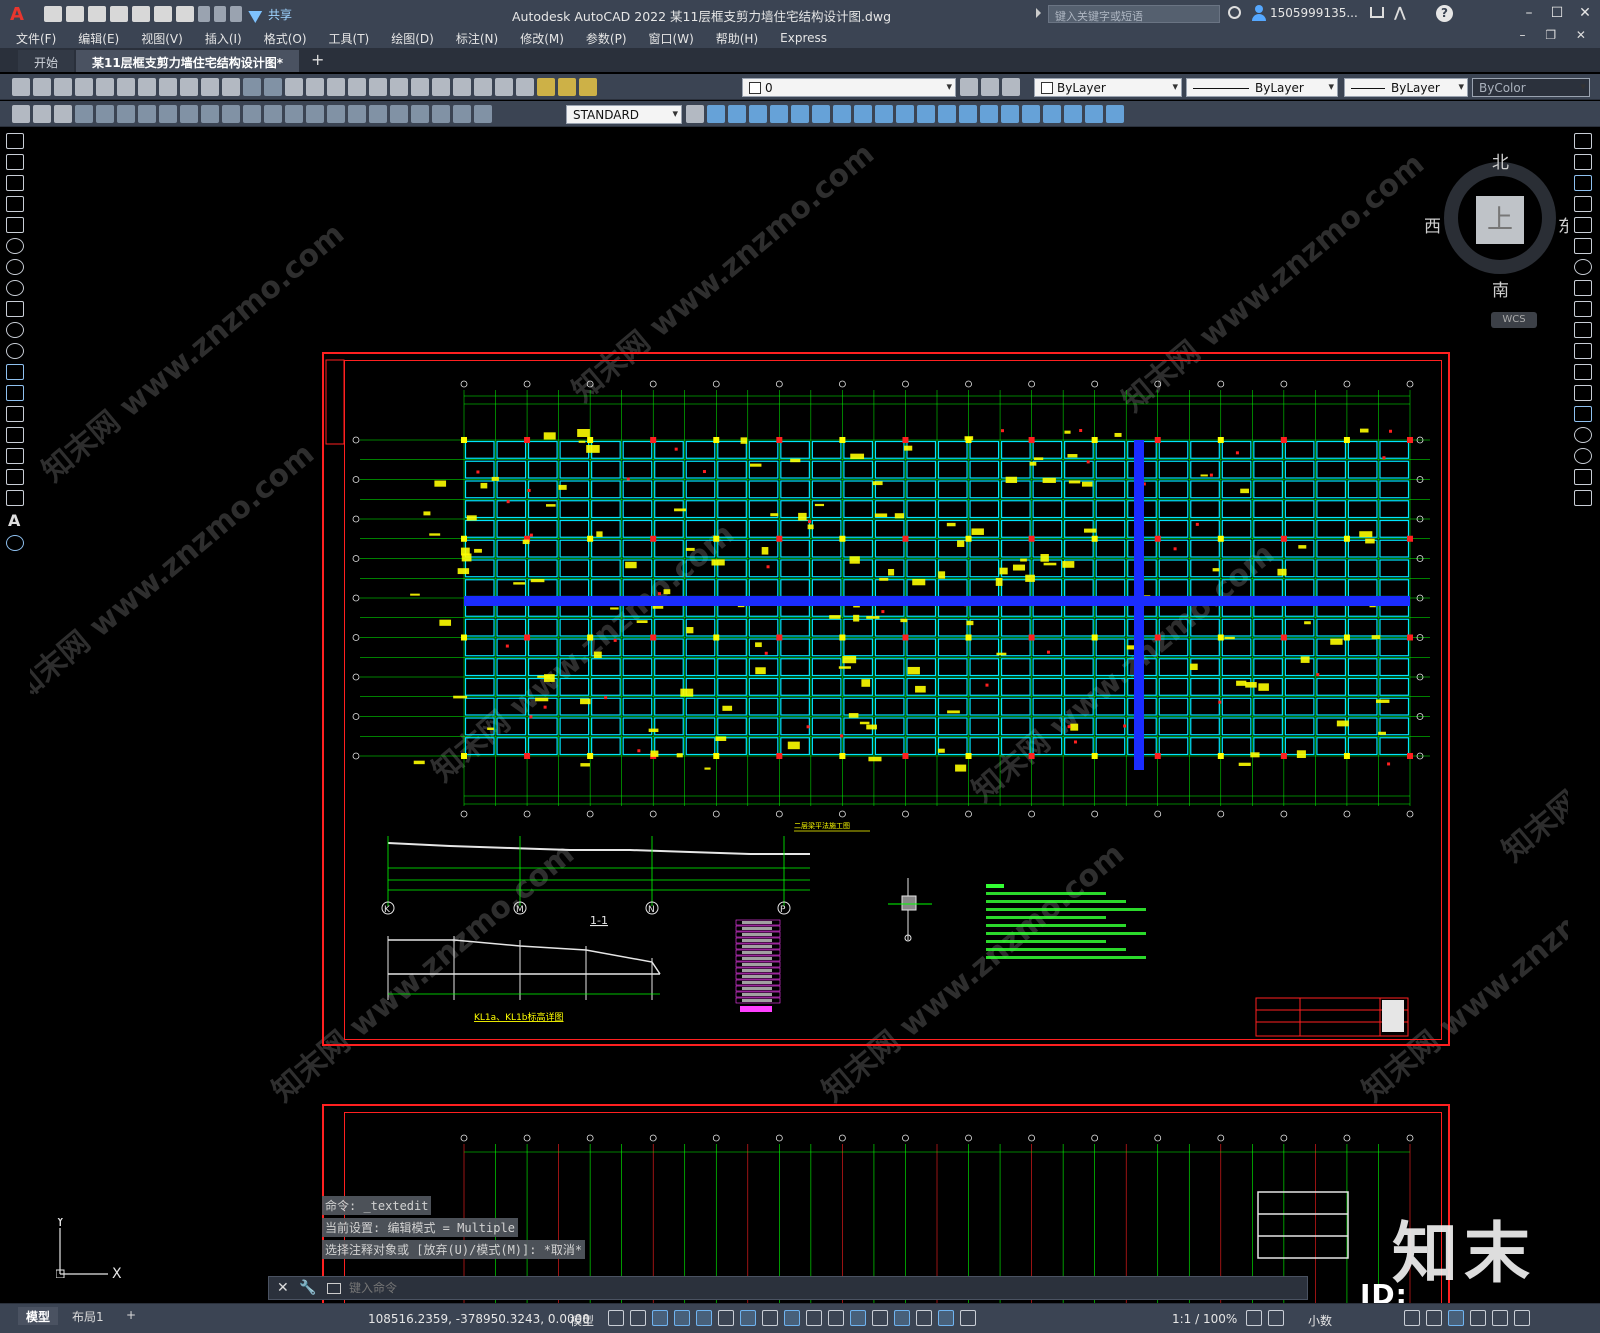 The width and height of the screenshot is (1600, 1333). I want to click on baseline-icon, so click(273, 114).